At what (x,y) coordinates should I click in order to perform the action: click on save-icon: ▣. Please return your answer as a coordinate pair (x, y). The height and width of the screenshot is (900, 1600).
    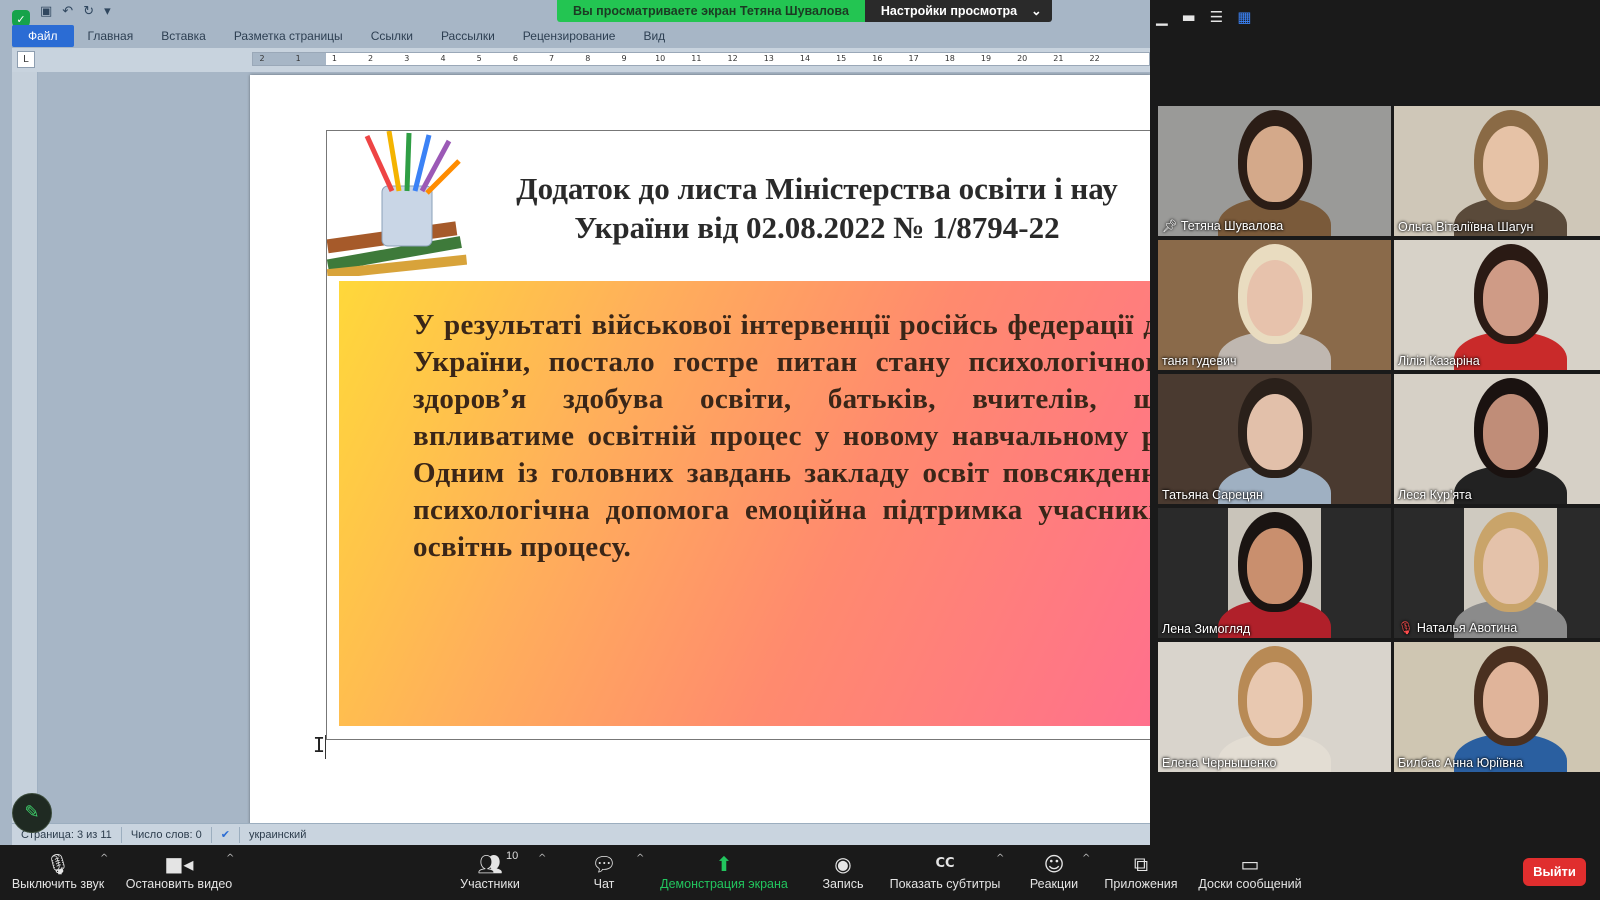
    Looking at the image, I should click on (46, 11).